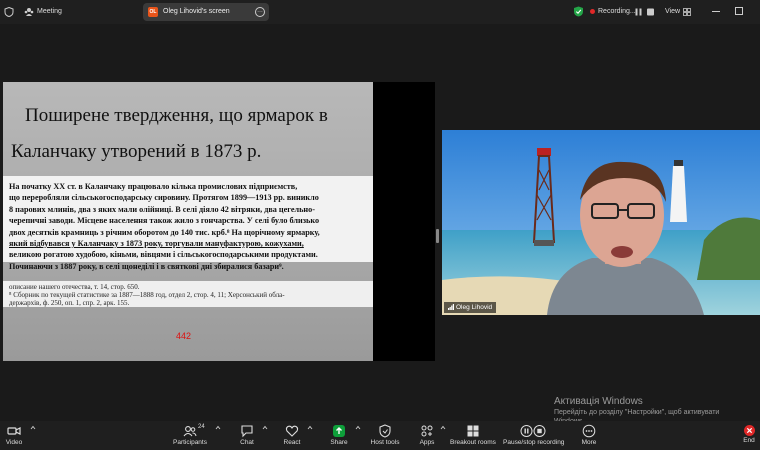 Image resolution: width=760 pixels, height=450 pixels. What do you see at coordinates (29, 12) in the screenshot?
I see `meeting-participants-icon` at bounding box center [29, 12].